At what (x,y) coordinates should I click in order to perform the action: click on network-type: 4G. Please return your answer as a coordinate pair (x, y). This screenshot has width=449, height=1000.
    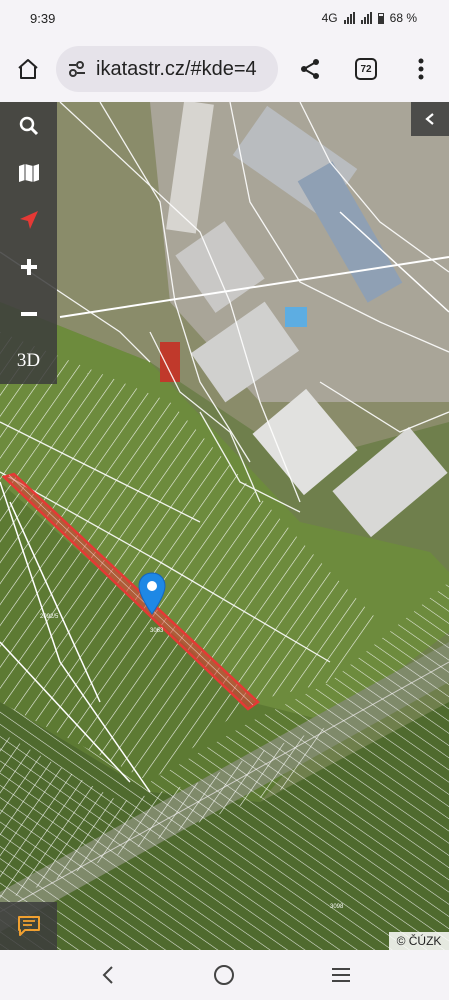
    Looking at the image, I should click on (329, 18).